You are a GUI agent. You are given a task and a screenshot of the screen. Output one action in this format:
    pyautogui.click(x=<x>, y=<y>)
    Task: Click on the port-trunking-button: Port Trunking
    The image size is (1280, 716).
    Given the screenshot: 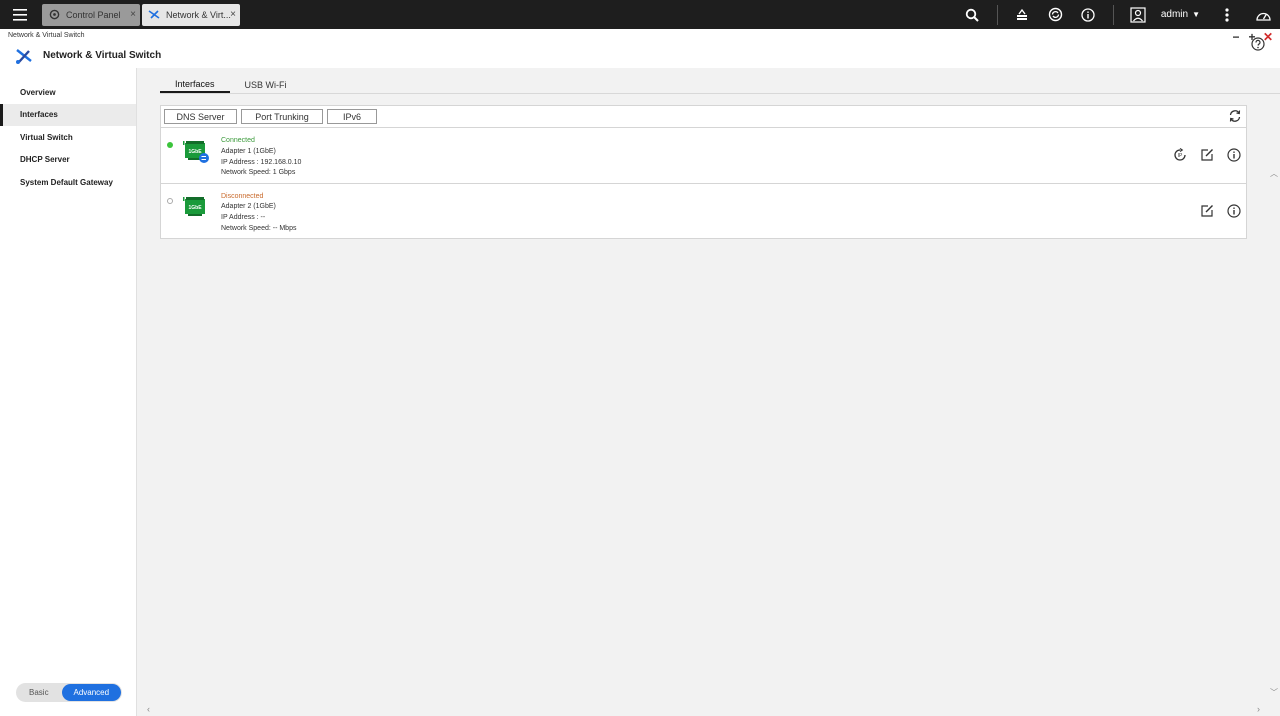 What is the action you would take?
    pyautogui.click(x=282, y=116)
    